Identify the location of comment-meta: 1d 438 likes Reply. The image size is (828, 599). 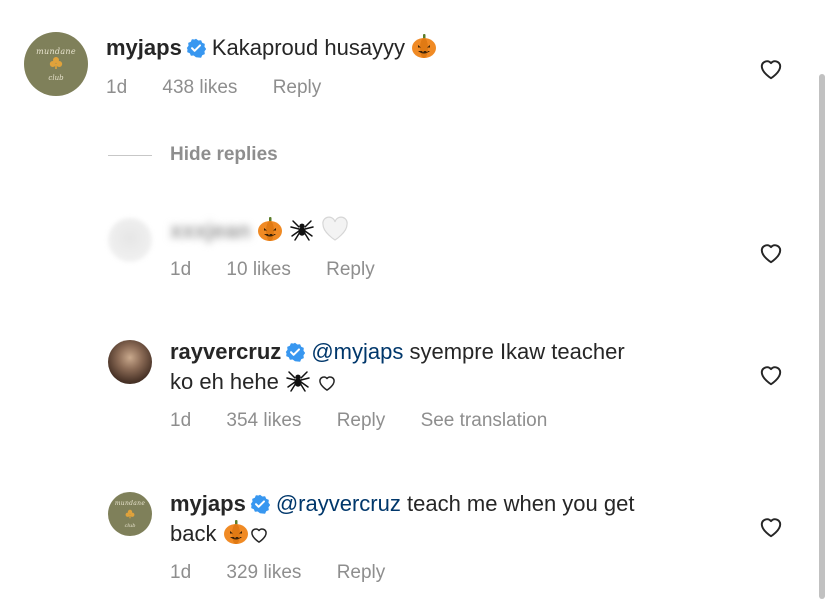
(228, 88).